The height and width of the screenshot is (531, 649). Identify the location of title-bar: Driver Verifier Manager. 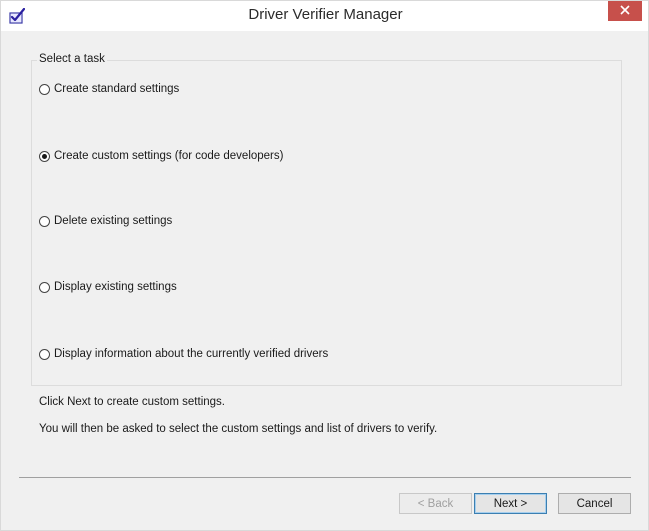
(324, 16).